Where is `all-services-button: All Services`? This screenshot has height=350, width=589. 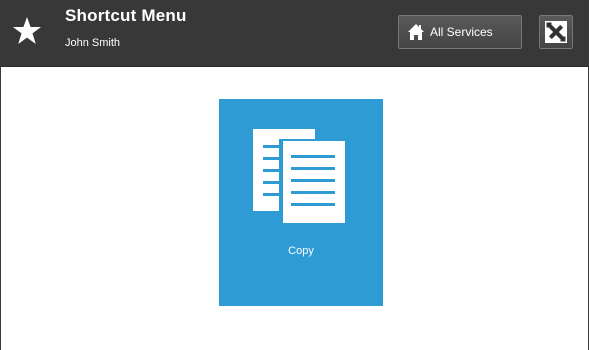
all-services-button: All Services is located at coordinates (460, 32).